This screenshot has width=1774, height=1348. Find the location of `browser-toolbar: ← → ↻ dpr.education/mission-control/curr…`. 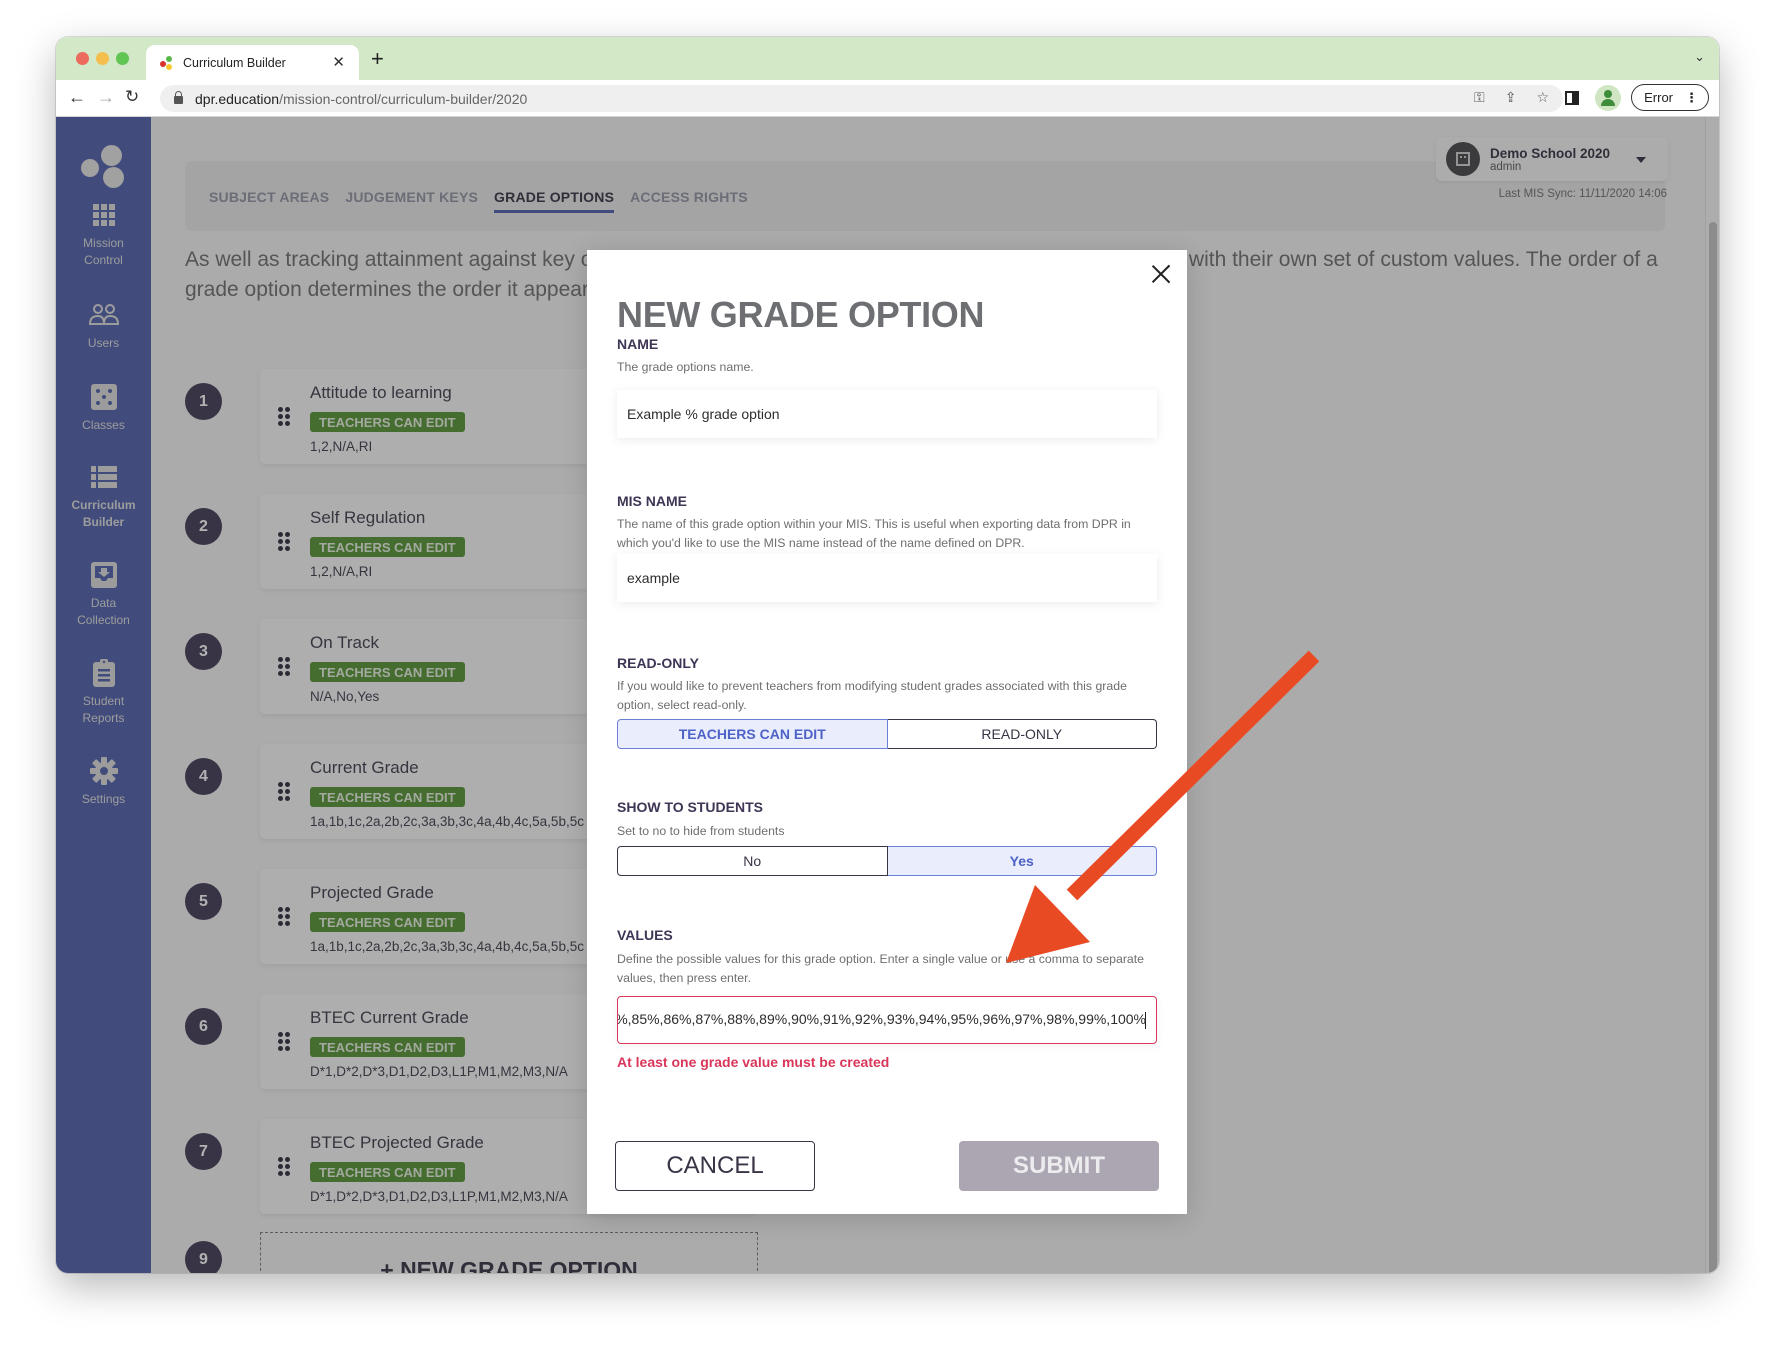

browser-toolbar: ← → ↻ dpr.education/mission-control/curr… is located at coordinates (887, 98).